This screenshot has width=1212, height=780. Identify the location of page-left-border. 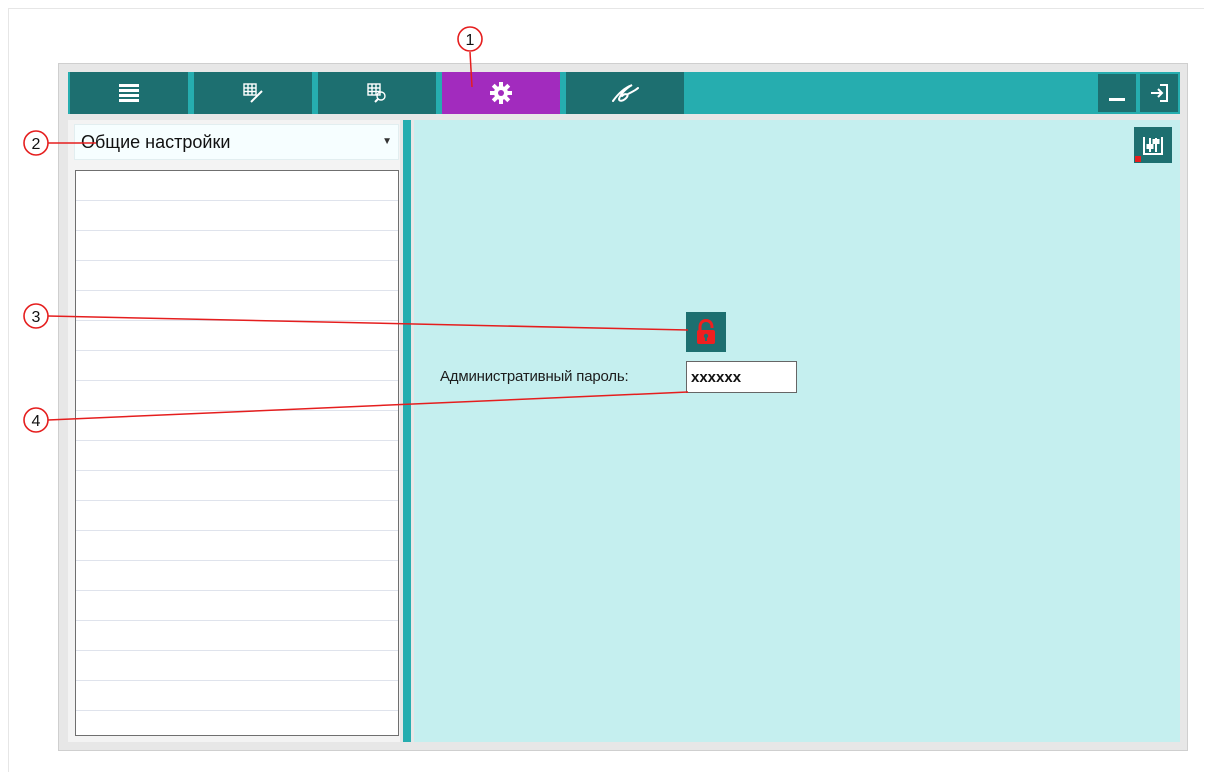
(8, 390).